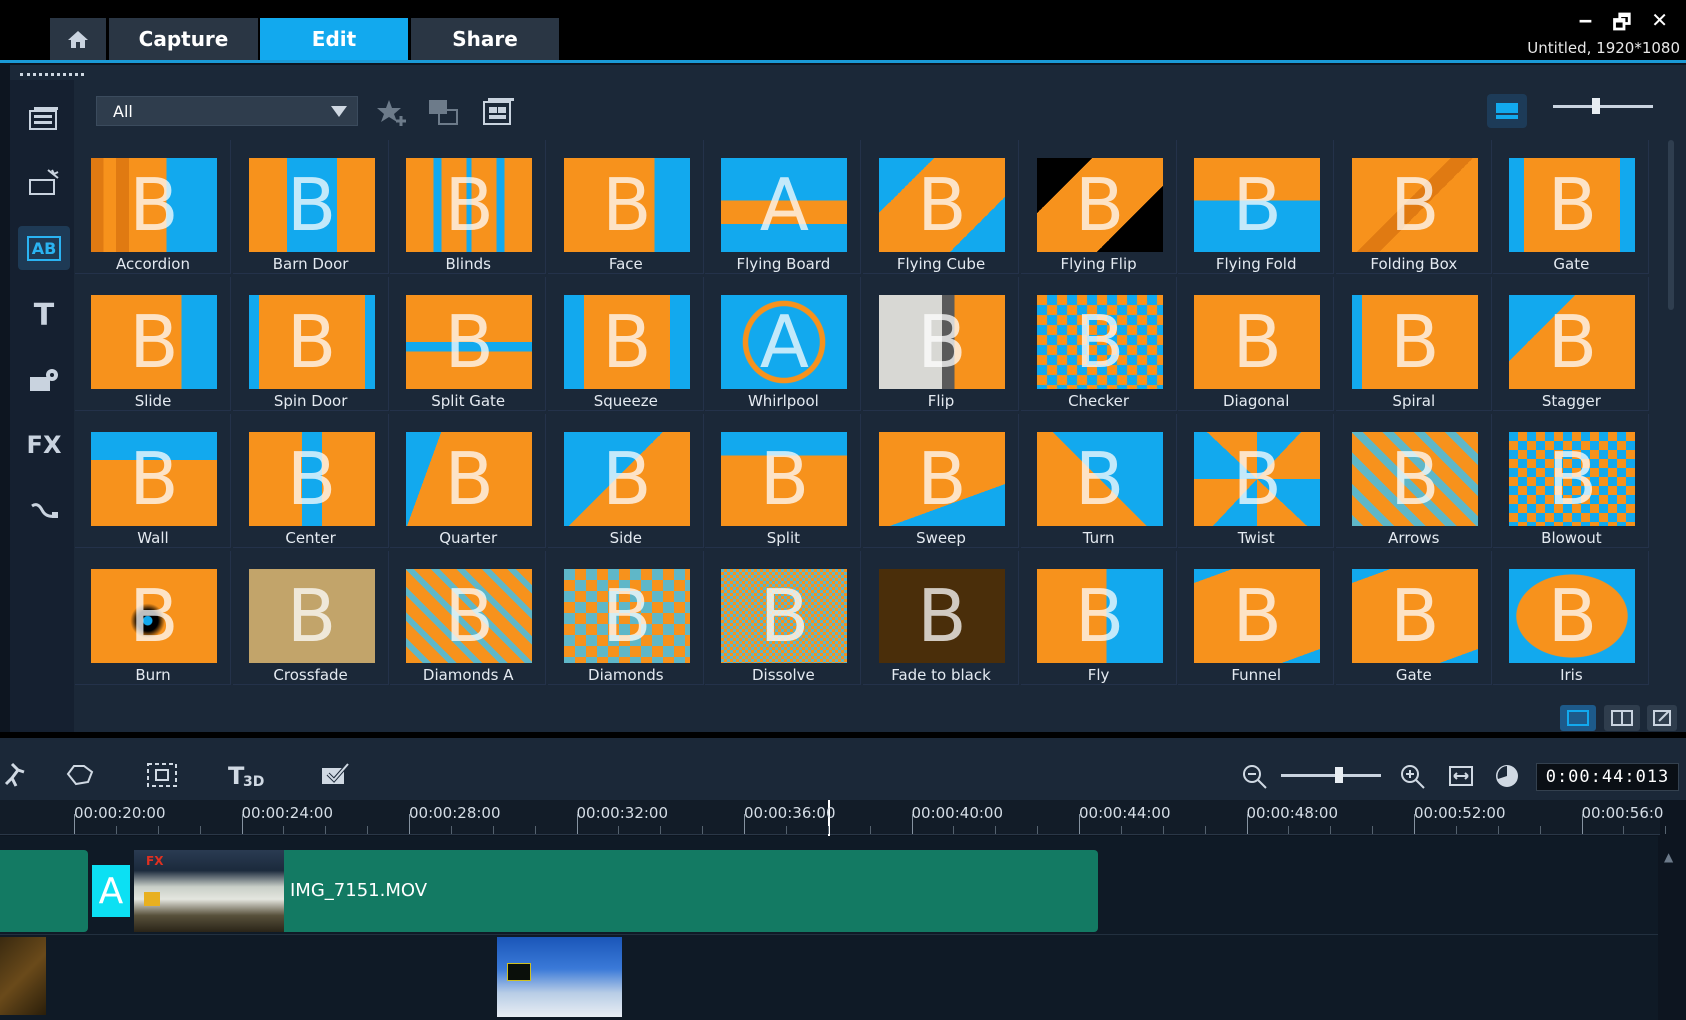 The height and width of the screenshot is (1020, 1686). Describe the element at coordinates (468, 344) in the screenshot. I see `transition-item: B Split Gate` at that location.